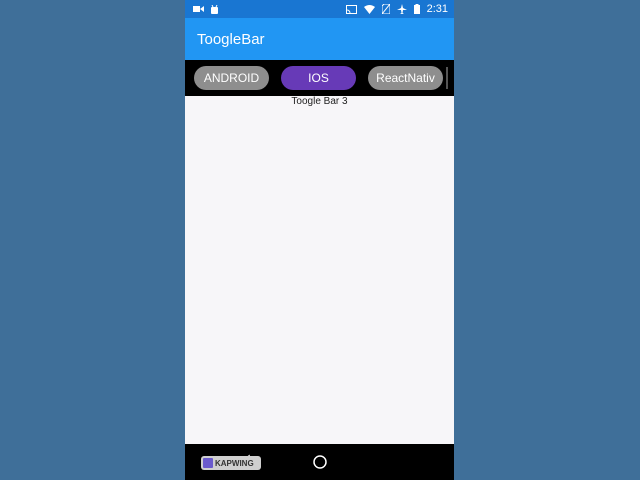  What do you see at coordinates (401, 9) in the screenshot?
I see `airplane-icon` at bounding box center [401, 9].